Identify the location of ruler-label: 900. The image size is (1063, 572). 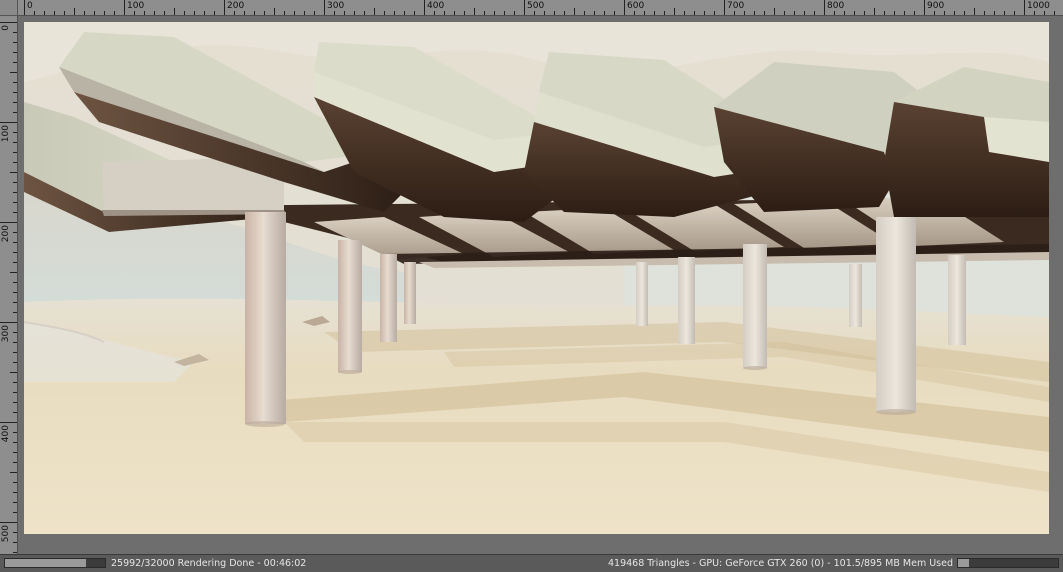
(936, 6).